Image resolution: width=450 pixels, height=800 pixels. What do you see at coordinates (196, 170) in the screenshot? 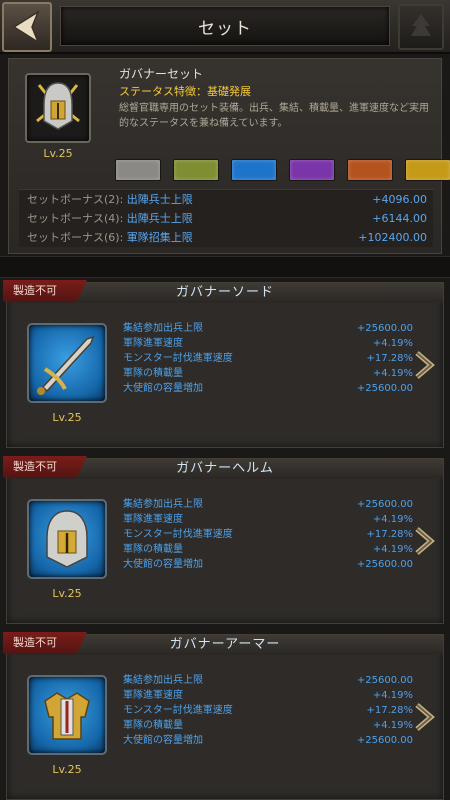
I see `swatch-green` at bounding box center [196, 170].